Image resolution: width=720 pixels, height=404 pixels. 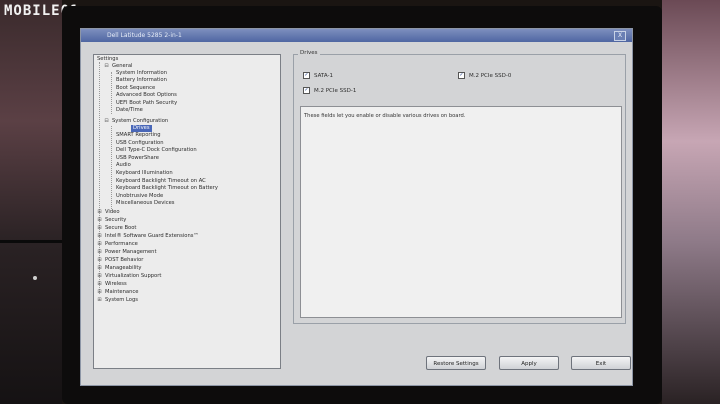 I want to click on tree-label: Keyboard Backlight Timeout on Battery, so click(x=167, y=188).